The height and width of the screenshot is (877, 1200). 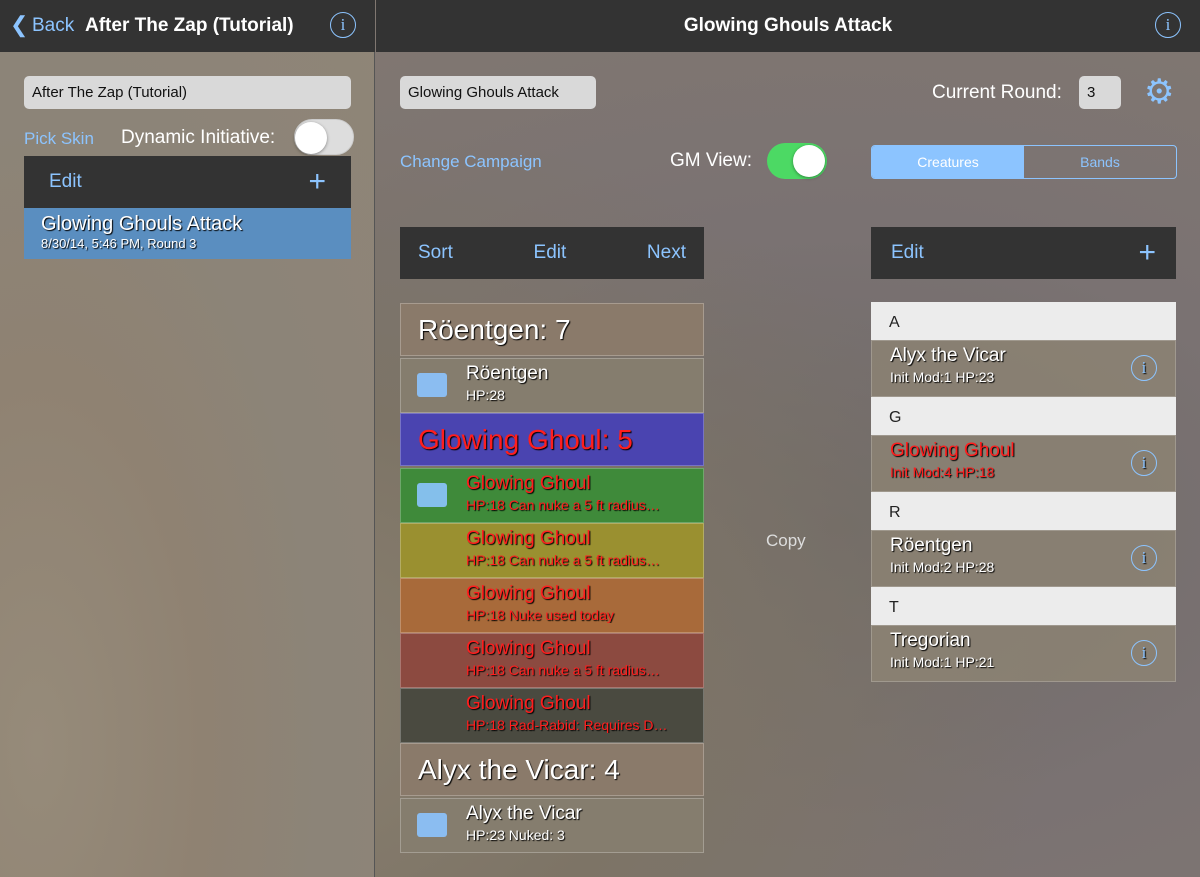 What do you see at coordinates (498, 92) in the screenshot?
I see `encounter-name-input: Glowing Ghouls Attack` at bounding box center [498, 92].